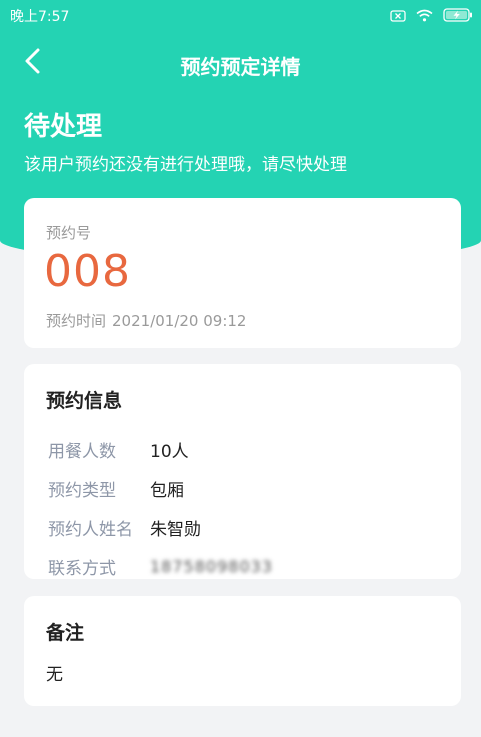  I want to click on info-row-contact: 联系方式 18758098033, so click(248, 566).